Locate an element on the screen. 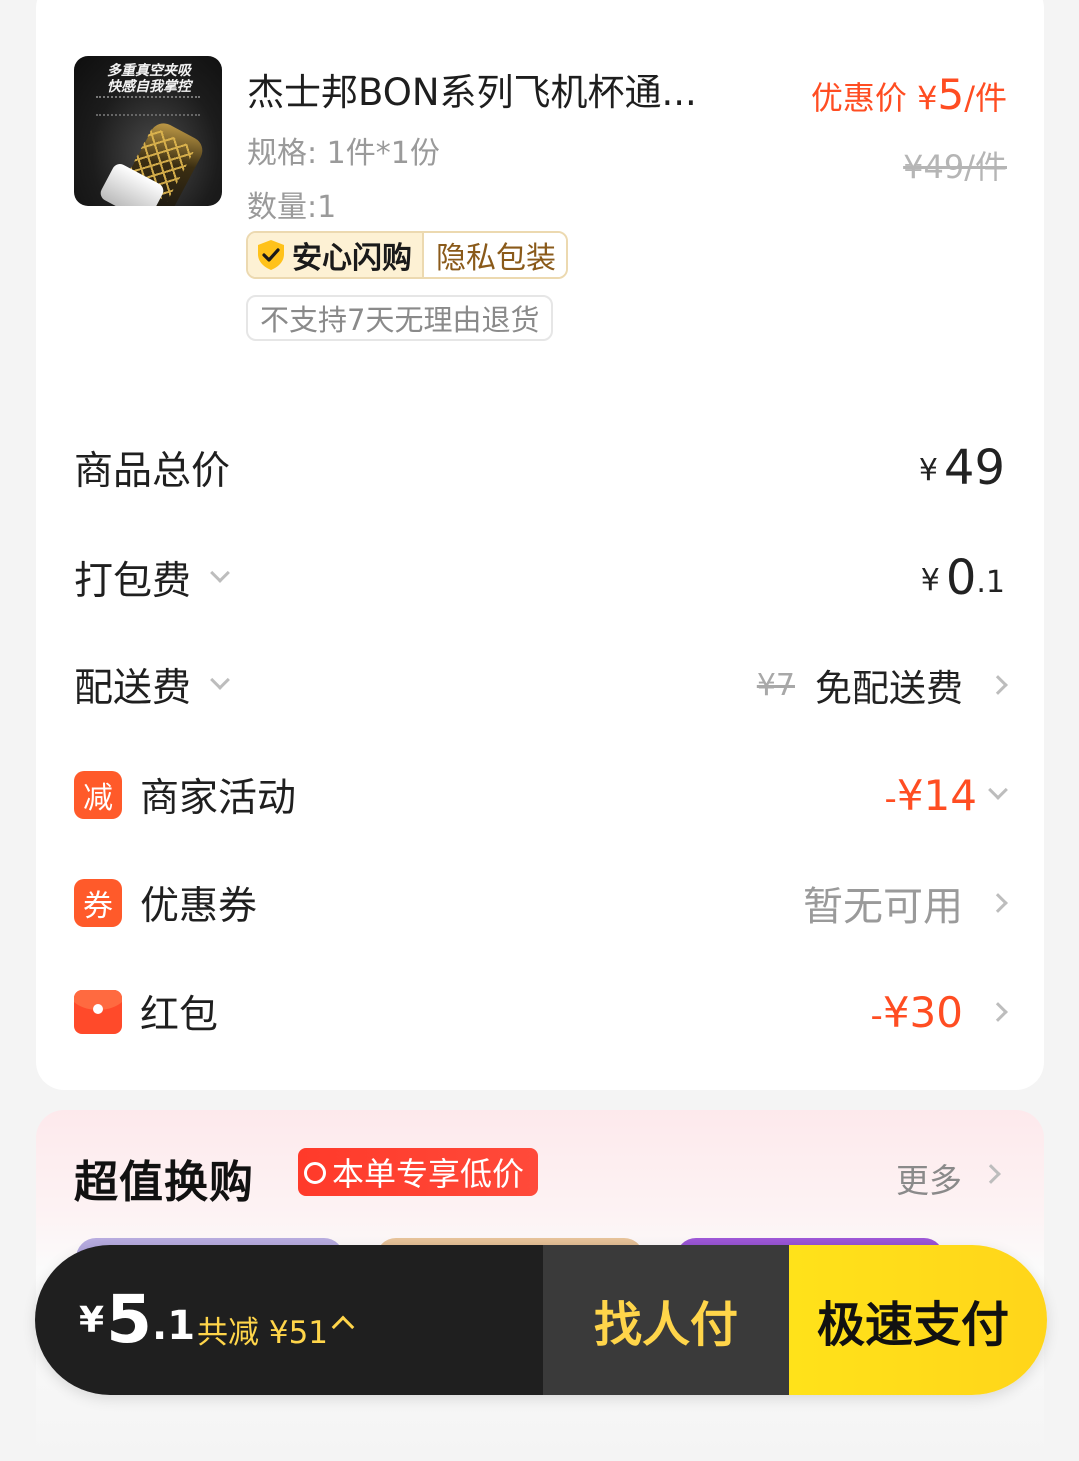 The height and width of the screenshot is (1461, 1079). delivery-fee-label: 配送费 is located at coordinates (152, 685).